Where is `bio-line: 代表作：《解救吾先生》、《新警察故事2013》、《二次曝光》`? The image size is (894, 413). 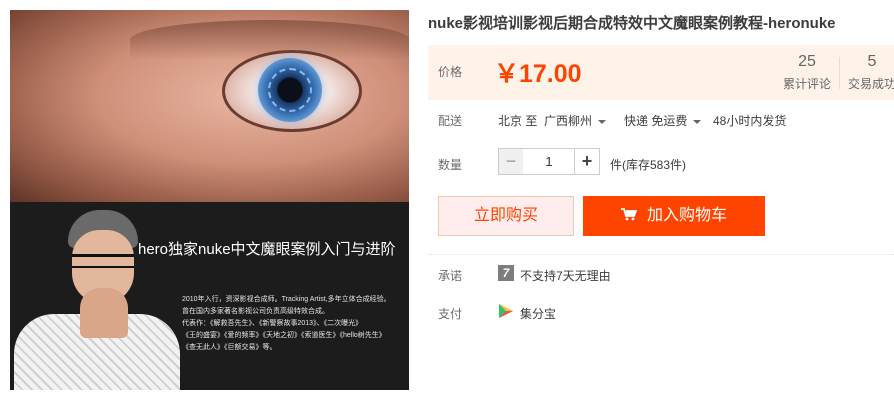 bio-line: 代表作：《解救吾先生》、《新警察故事2013》、《二次曝光》 is located at coordinates (272, 323).